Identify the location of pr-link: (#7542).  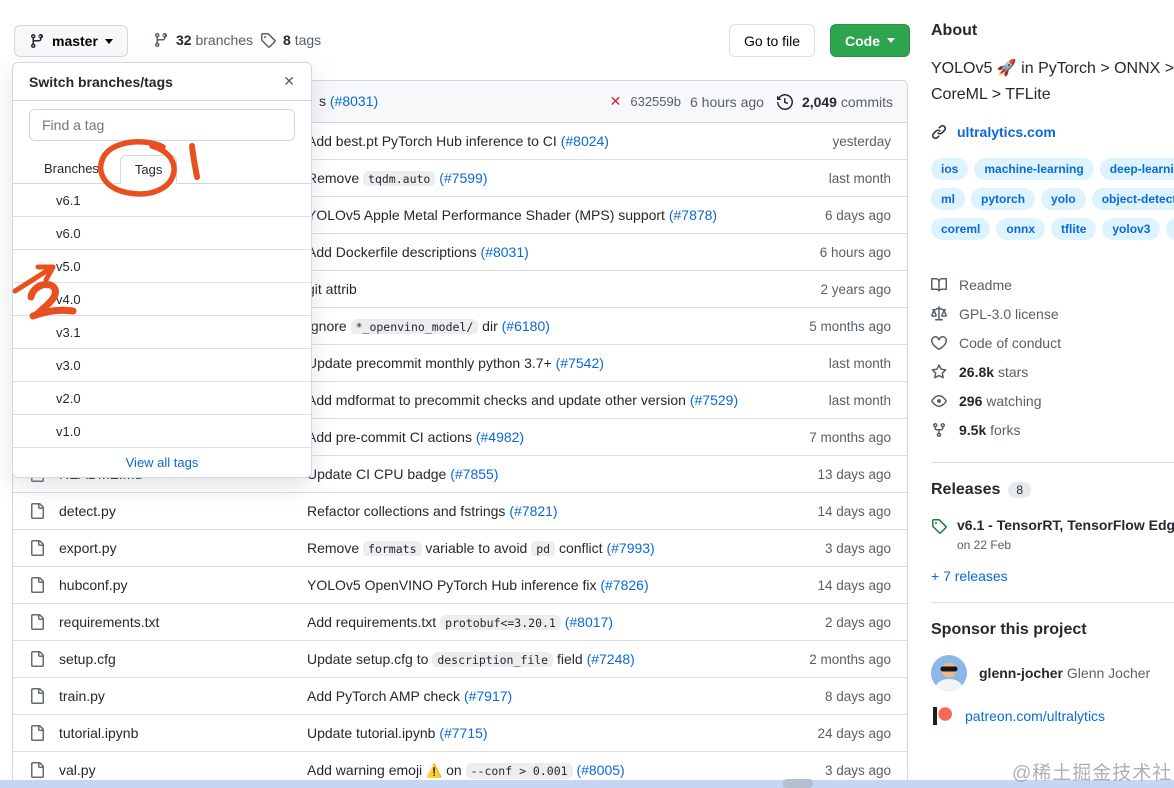
(580, 363).